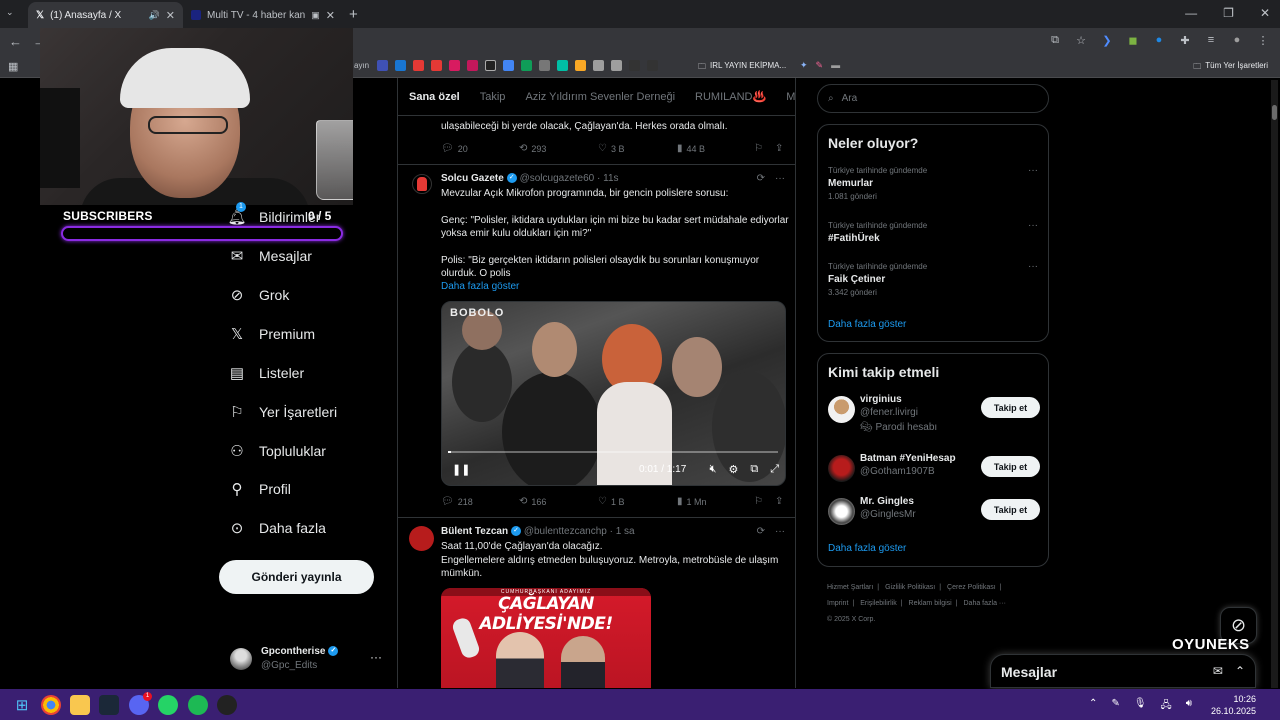 The height and width of the screenshot is (720, 1280). What do you see at coordinates (532, 148) in the screenshot?
I see `repost-button: ⟲ 293` at bounding box center [532, 148].